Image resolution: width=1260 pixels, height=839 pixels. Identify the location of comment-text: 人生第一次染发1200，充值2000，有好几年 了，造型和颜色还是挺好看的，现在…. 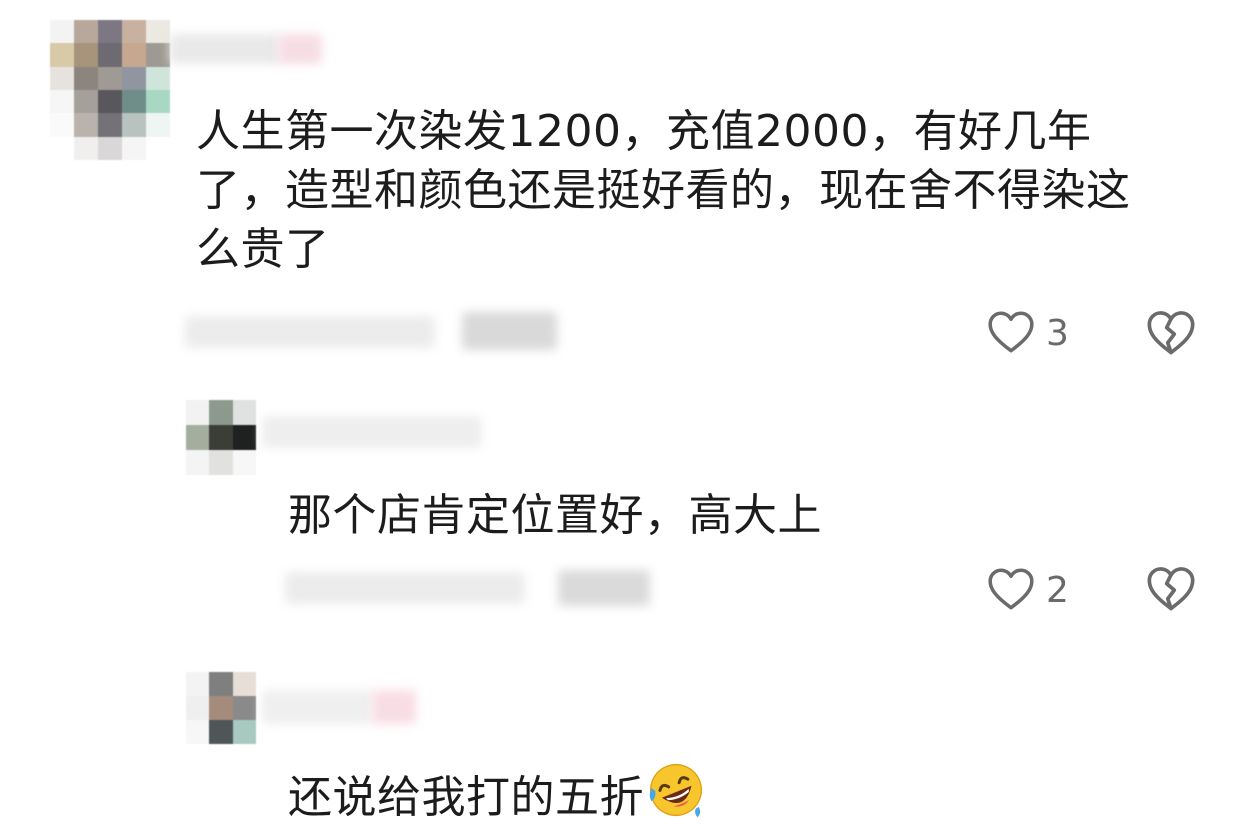
(663, 190).